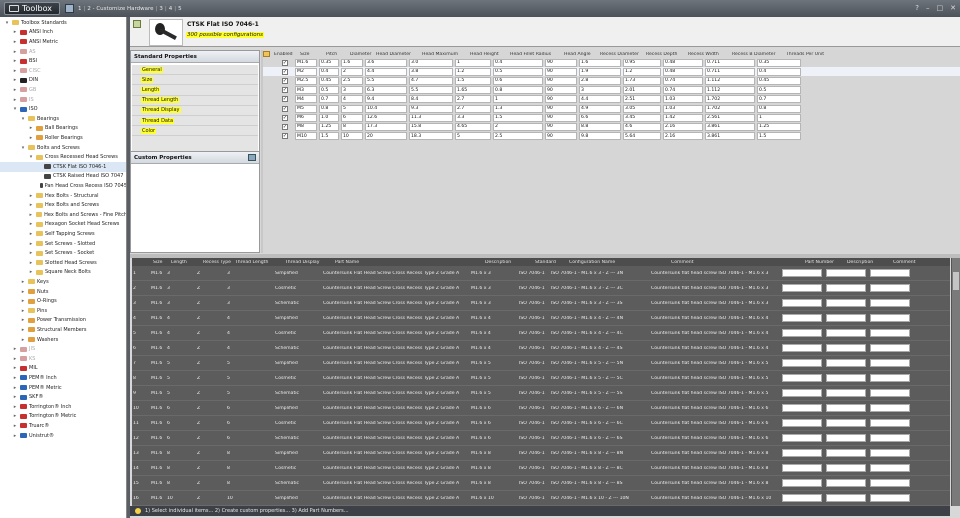 The image size is (960, 518). What do you see at coordinates (69, 8) in the screenshot?
I see `save-icon` at bounding box center [69, 8].